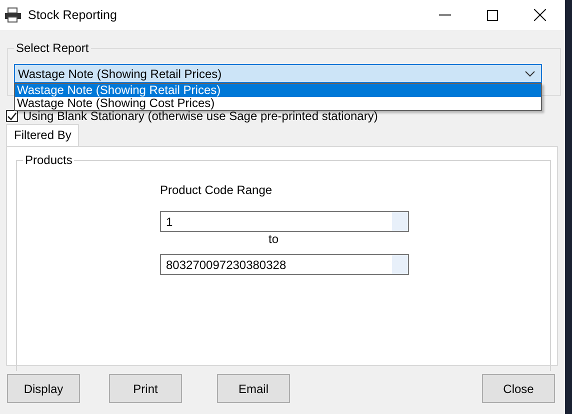 This screenshot has width=572, height=414. Describe the element at coordinates (217, 191) in the screenshot. I see `range-label: Product Code Range` at that location.